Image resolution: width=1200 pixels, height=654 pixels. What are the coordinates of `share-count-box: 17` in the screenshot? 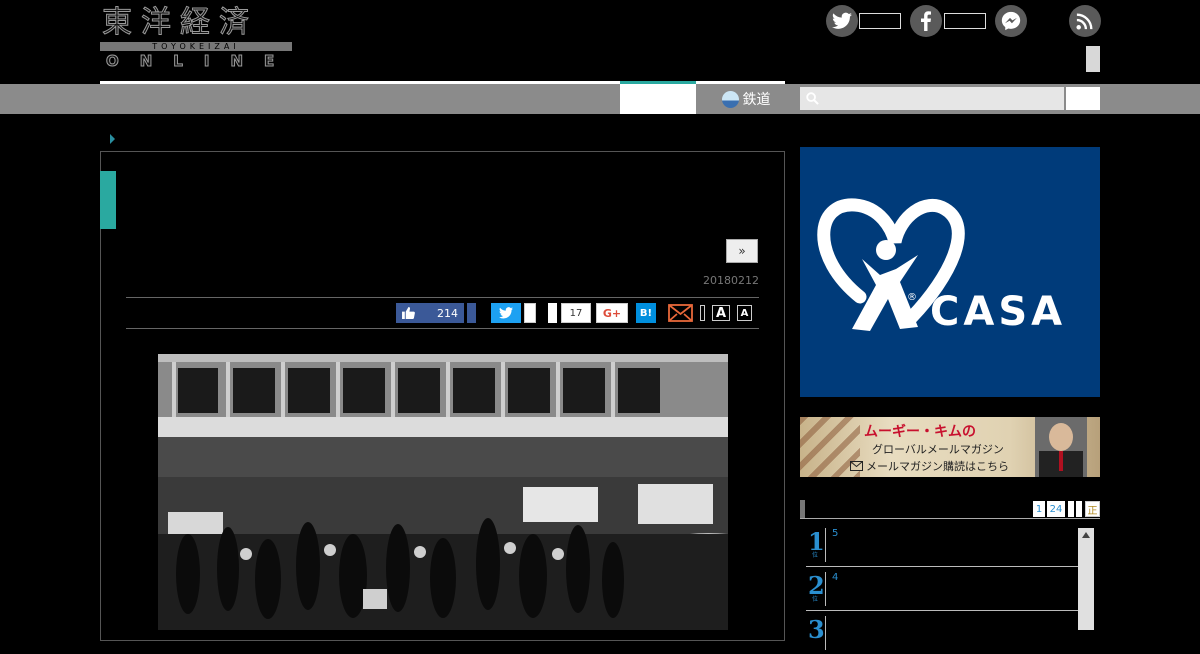 It's located at (576, 313).